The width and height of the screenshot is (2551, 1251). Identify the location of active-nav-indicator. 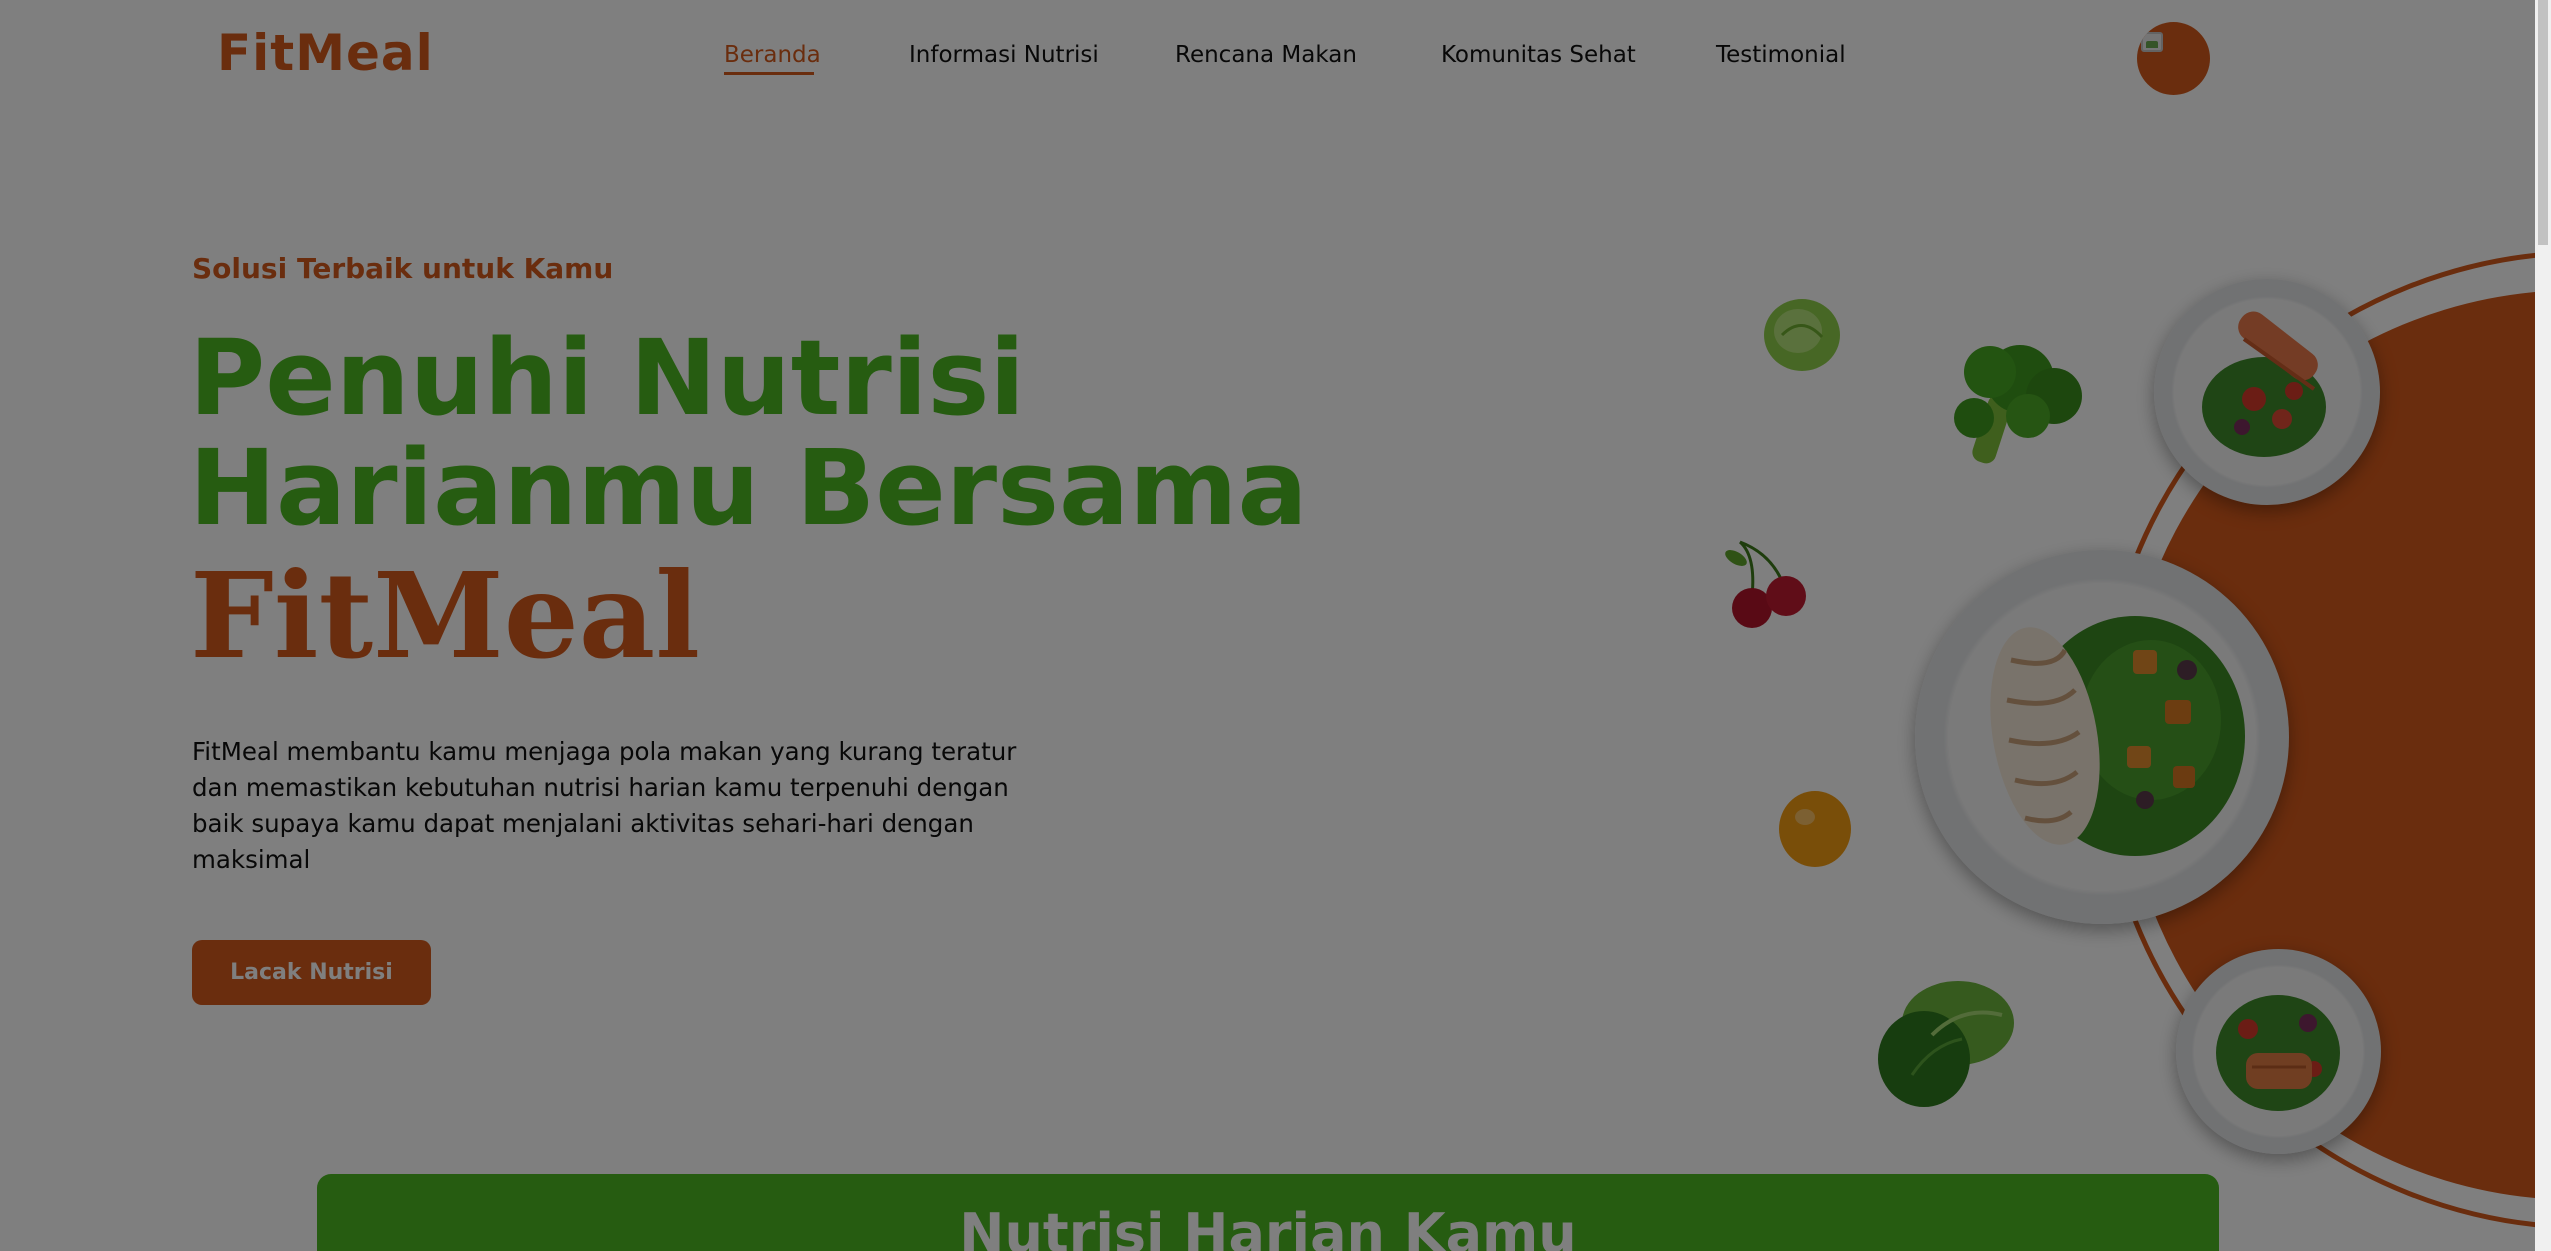
(769, 73).